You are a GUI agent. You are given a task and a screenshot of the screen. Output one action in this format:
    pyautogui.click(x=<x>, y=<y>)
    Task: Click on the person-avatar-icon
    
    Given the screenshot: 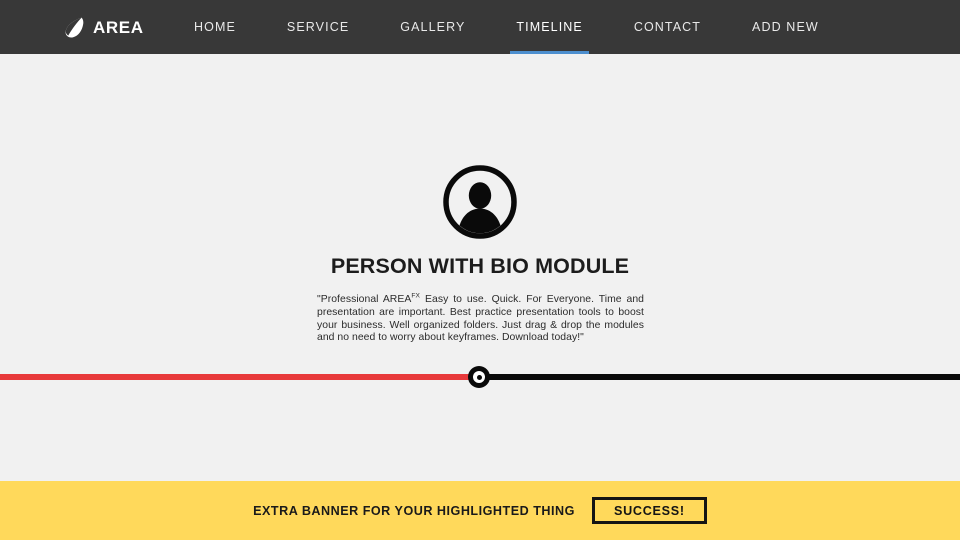 What is the action you would take?
    pyautogui.click(x=480, y=202)
    